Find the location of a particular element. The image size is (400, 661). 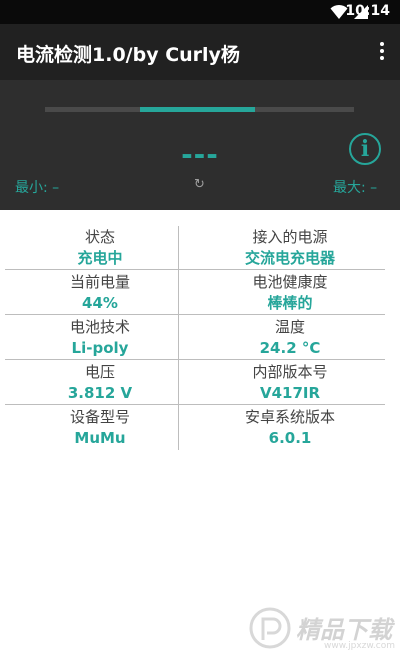

watermark-url: www.jpxzw.com is located at coordinates (359, 646).